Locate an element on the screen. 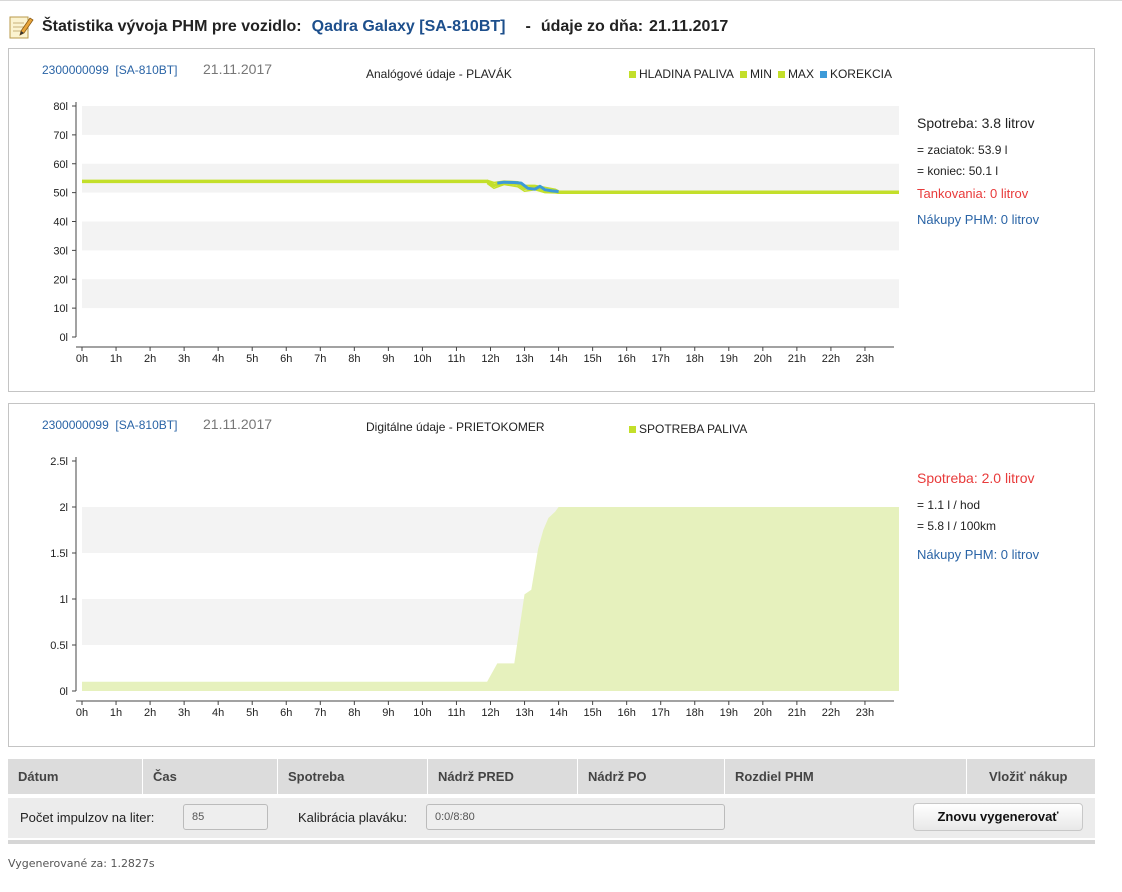 The width and height of the screenshot is (1122, 892). y-tick-label: 2l is located at coordinates (63, 508).